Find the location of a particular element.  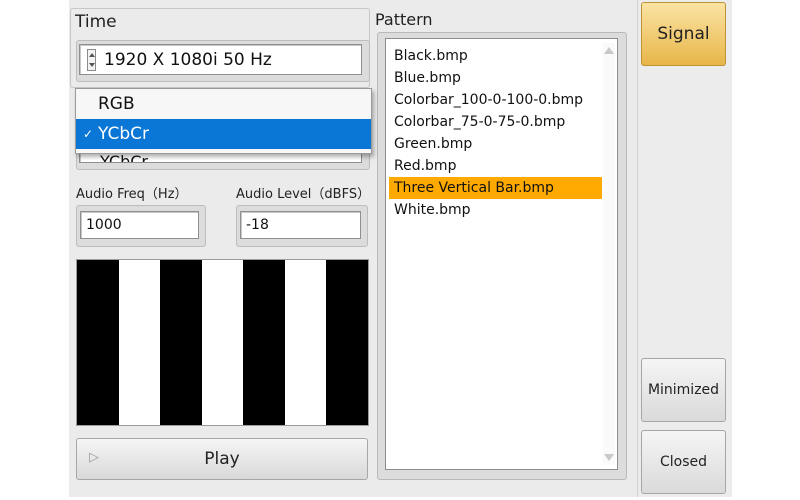

minimized-label: Minimized is located at coordinates (683, 390).